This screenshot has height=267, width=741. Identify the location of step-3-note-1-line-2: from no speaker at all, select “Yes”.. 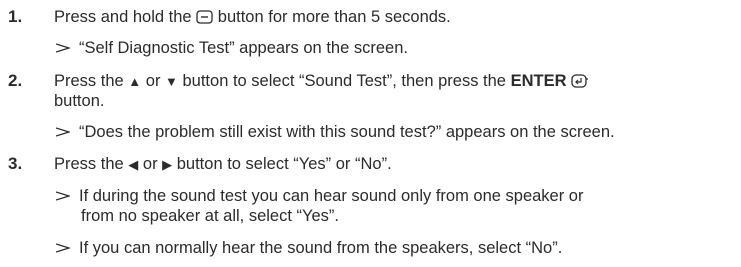
(210, 216).